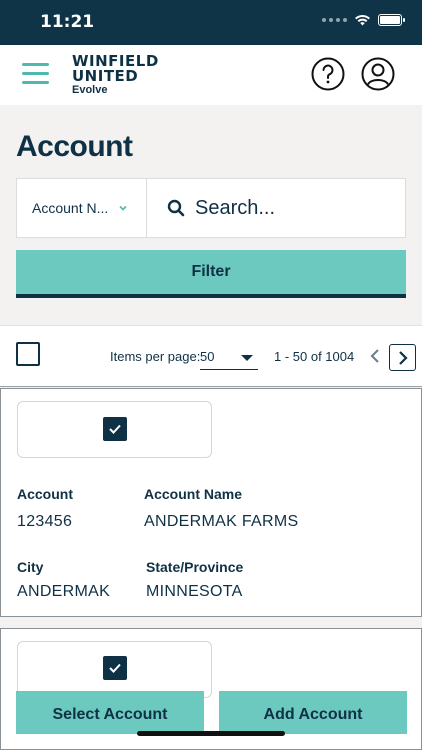  I want to click on logo-line3: Evolve, so click(90, 90).